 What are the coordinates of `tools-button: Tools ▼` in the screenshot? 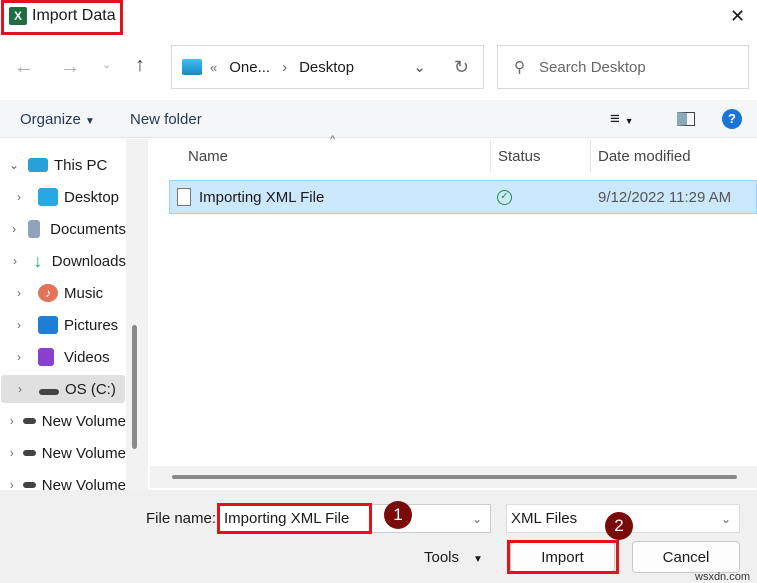 It's located at (453, 557).